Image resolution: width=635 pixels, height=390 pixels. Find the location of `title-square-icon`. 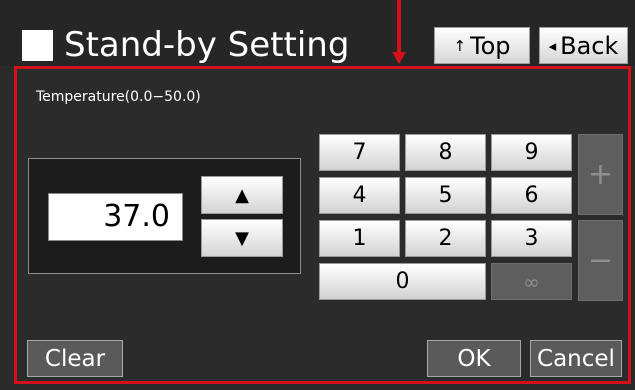

title-square-icon is located at coordinates (37, 45).